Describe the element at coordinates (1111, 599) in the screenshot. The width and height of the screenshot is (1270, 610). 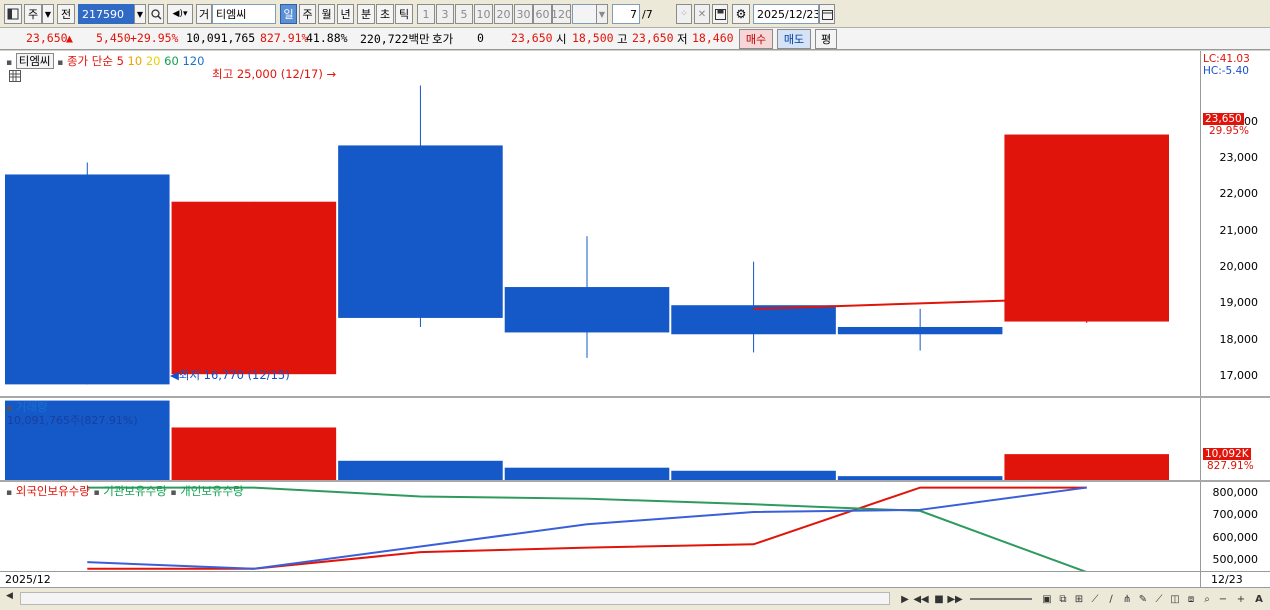
I see `line-tool-icon: ∕` at that location.